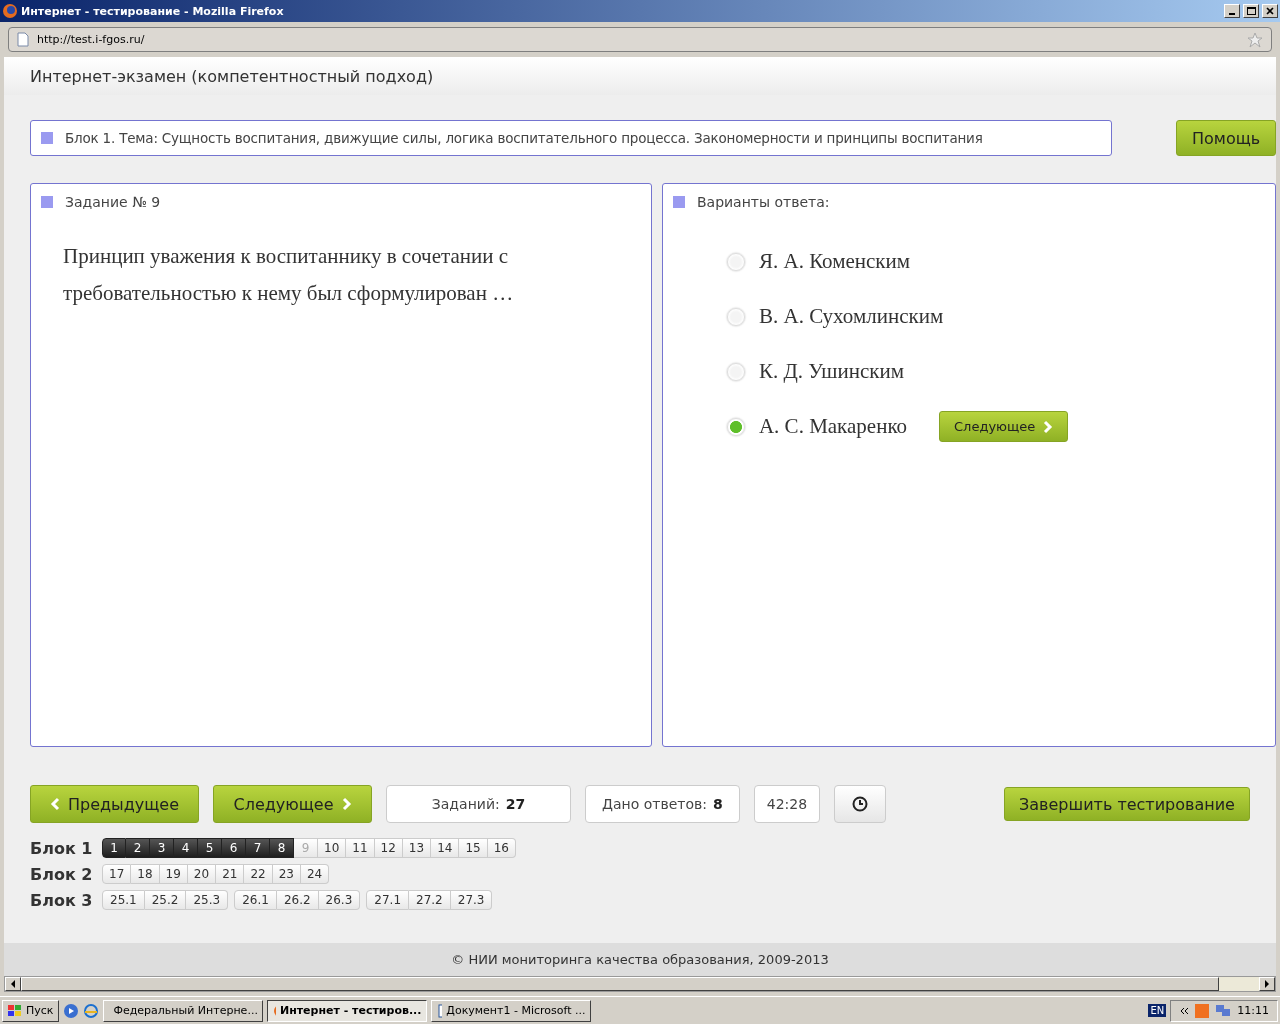 The height and width of the screenshot is (1024, 1280). Describe the element at coordinates (1267, 984) in the screenshot. I see `right-arrow-icon` at that location.